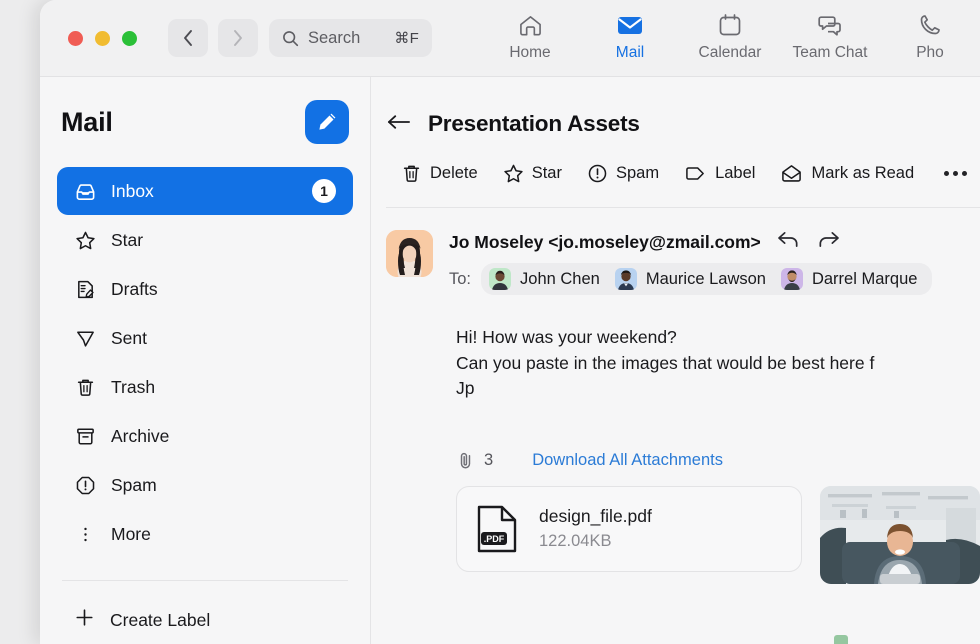 Image resolution: width=980 pixels, height=644 pixels. Describe the element at coordinates (205, 607) in the screenshot. I see `create-label-button: Create Label` at that location.